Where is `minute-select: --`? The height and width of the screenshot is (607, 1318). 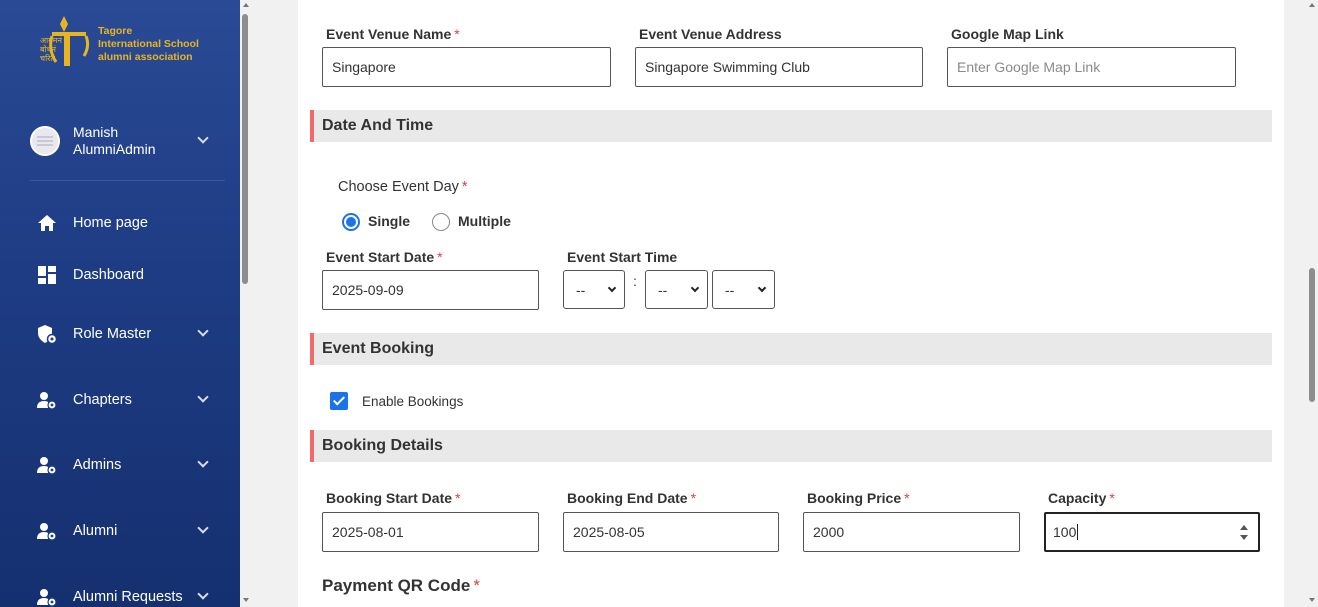 minute-select: -- is located at coordinates (676, 289).